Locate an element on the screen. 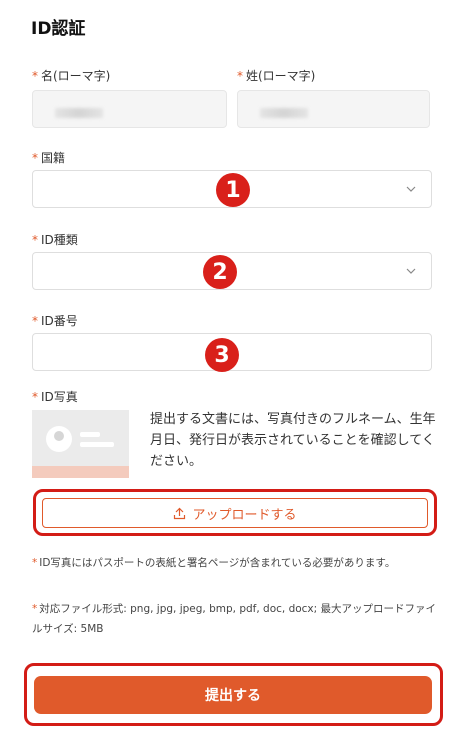  submit-button: 提出する is located at coordinates (233, 695).